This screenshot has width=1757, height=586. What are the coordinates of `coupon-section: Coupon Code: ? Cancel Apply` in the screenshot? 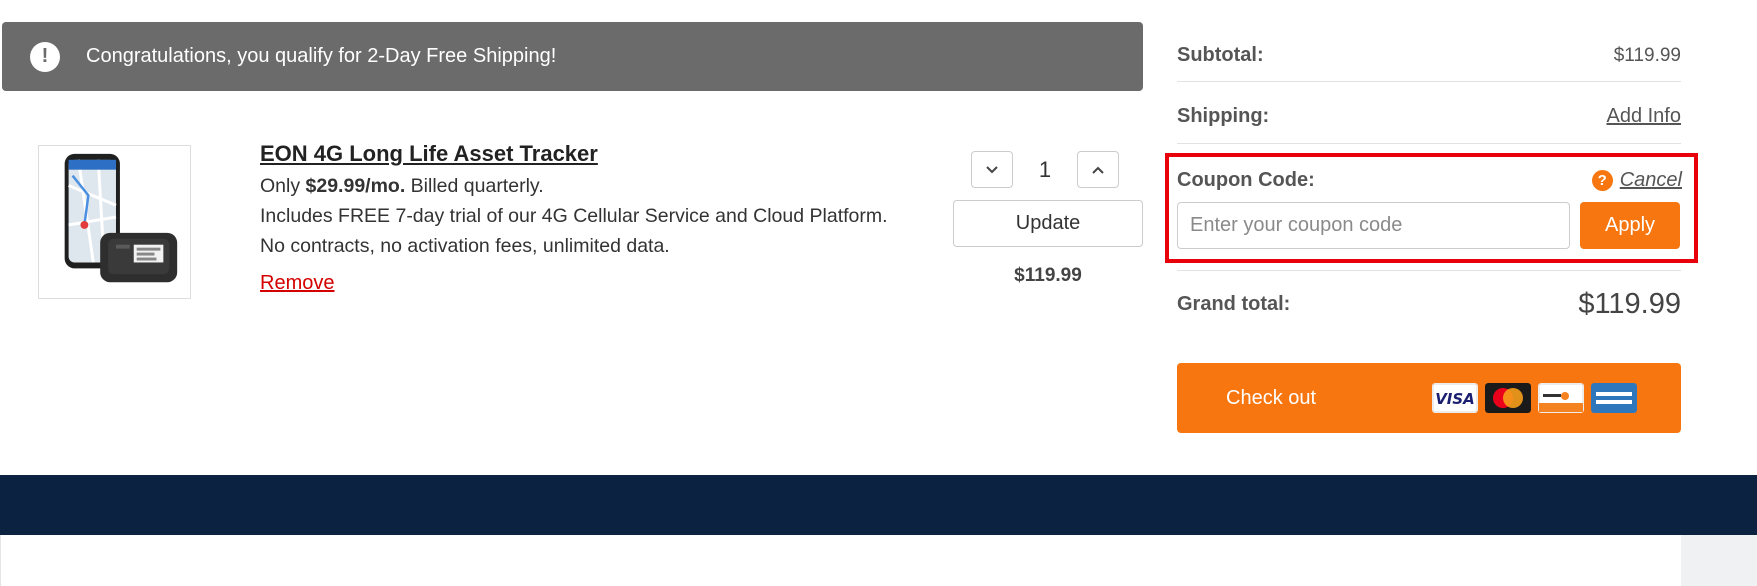 It's located at (1431, 208).